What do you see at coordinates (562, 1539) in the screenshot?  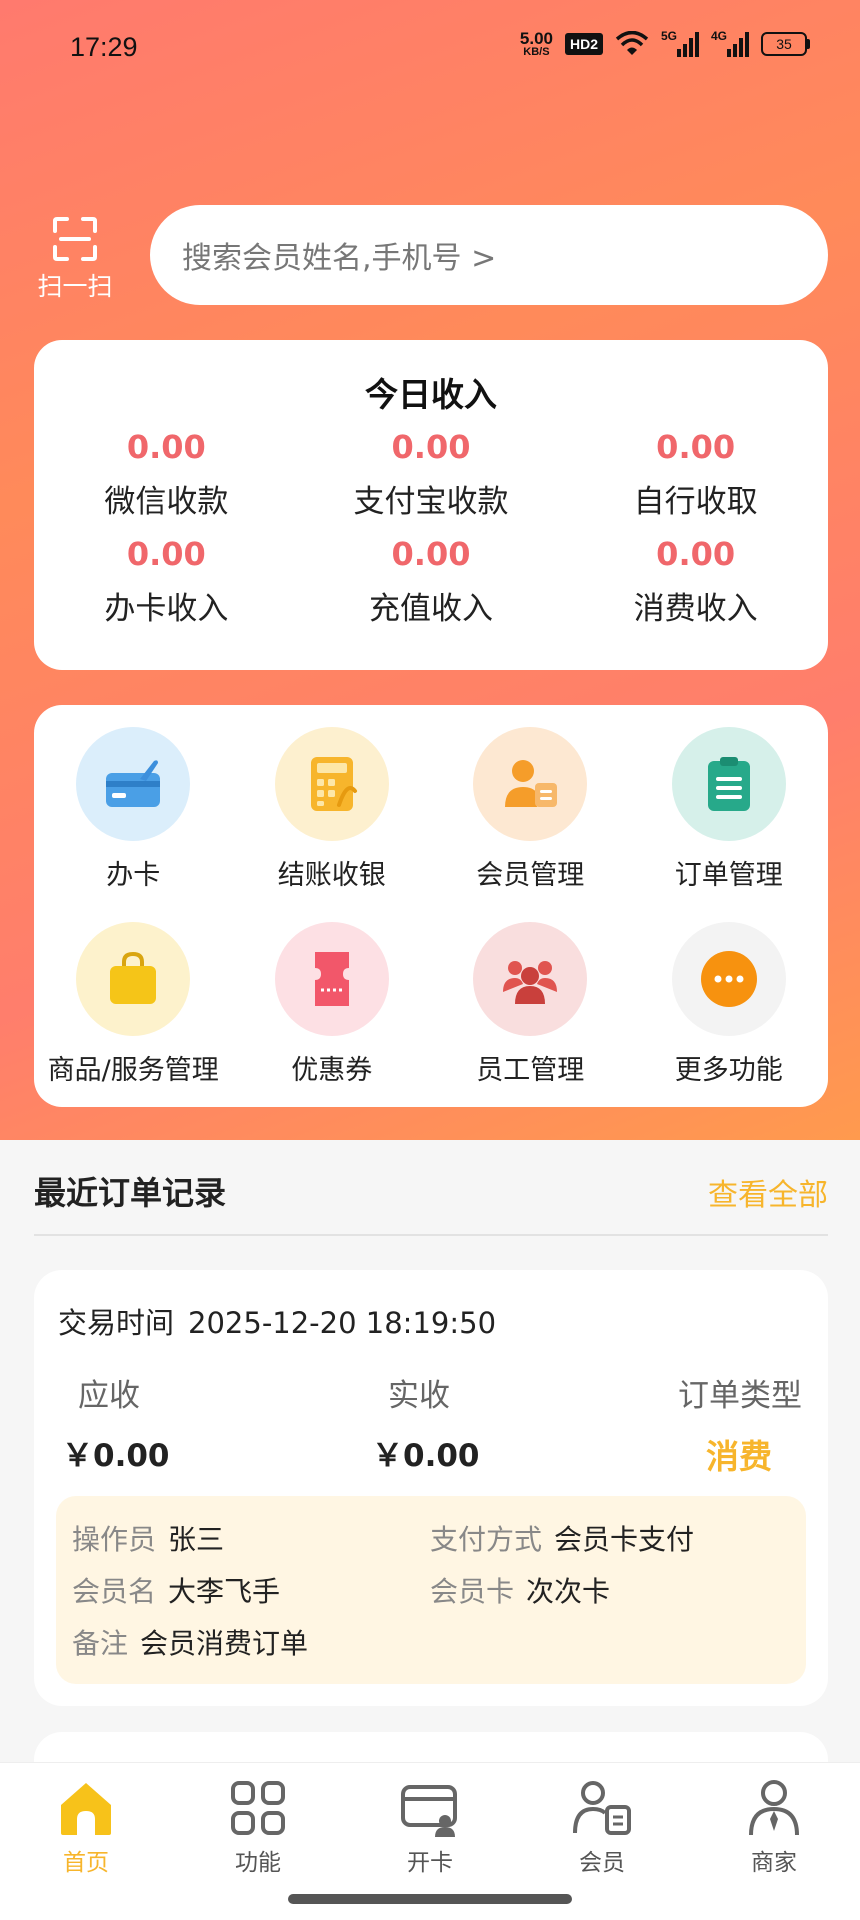 I see `pay-method: 支付方式 会员卡支付` at bounding box center [562, 1539].